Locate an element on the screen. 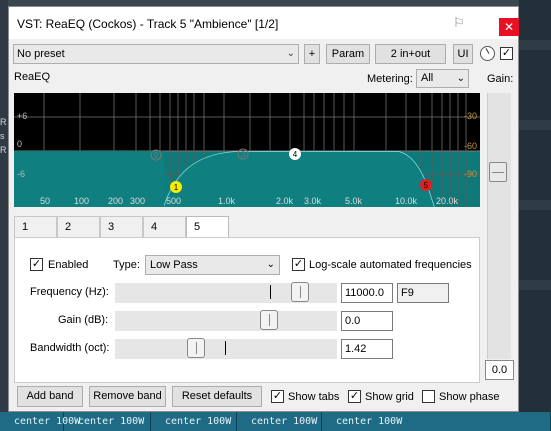 This screenshot has width=551, height=431. ui-button: UI is located at coordinates (463, 54).